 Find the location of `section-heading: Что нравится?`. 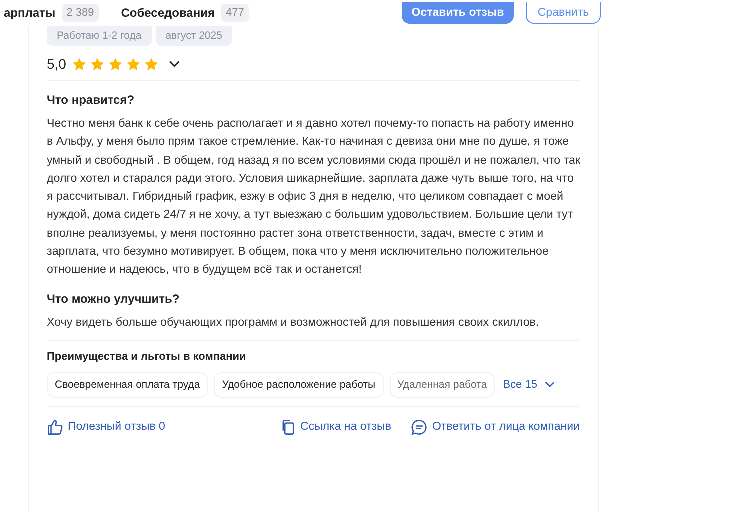

section-heading: Что нравится? is located at coordinates (91, 100).